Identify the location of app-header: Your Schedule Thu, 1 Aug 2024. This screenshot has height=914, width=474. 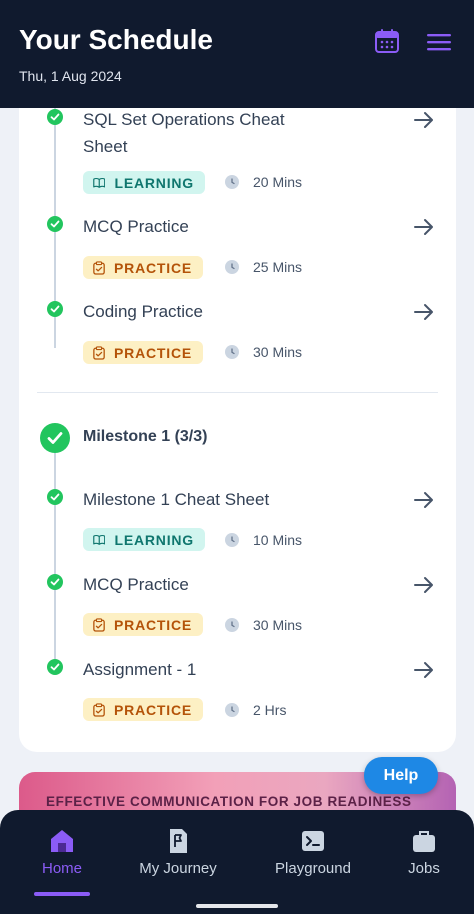
(237, 54).